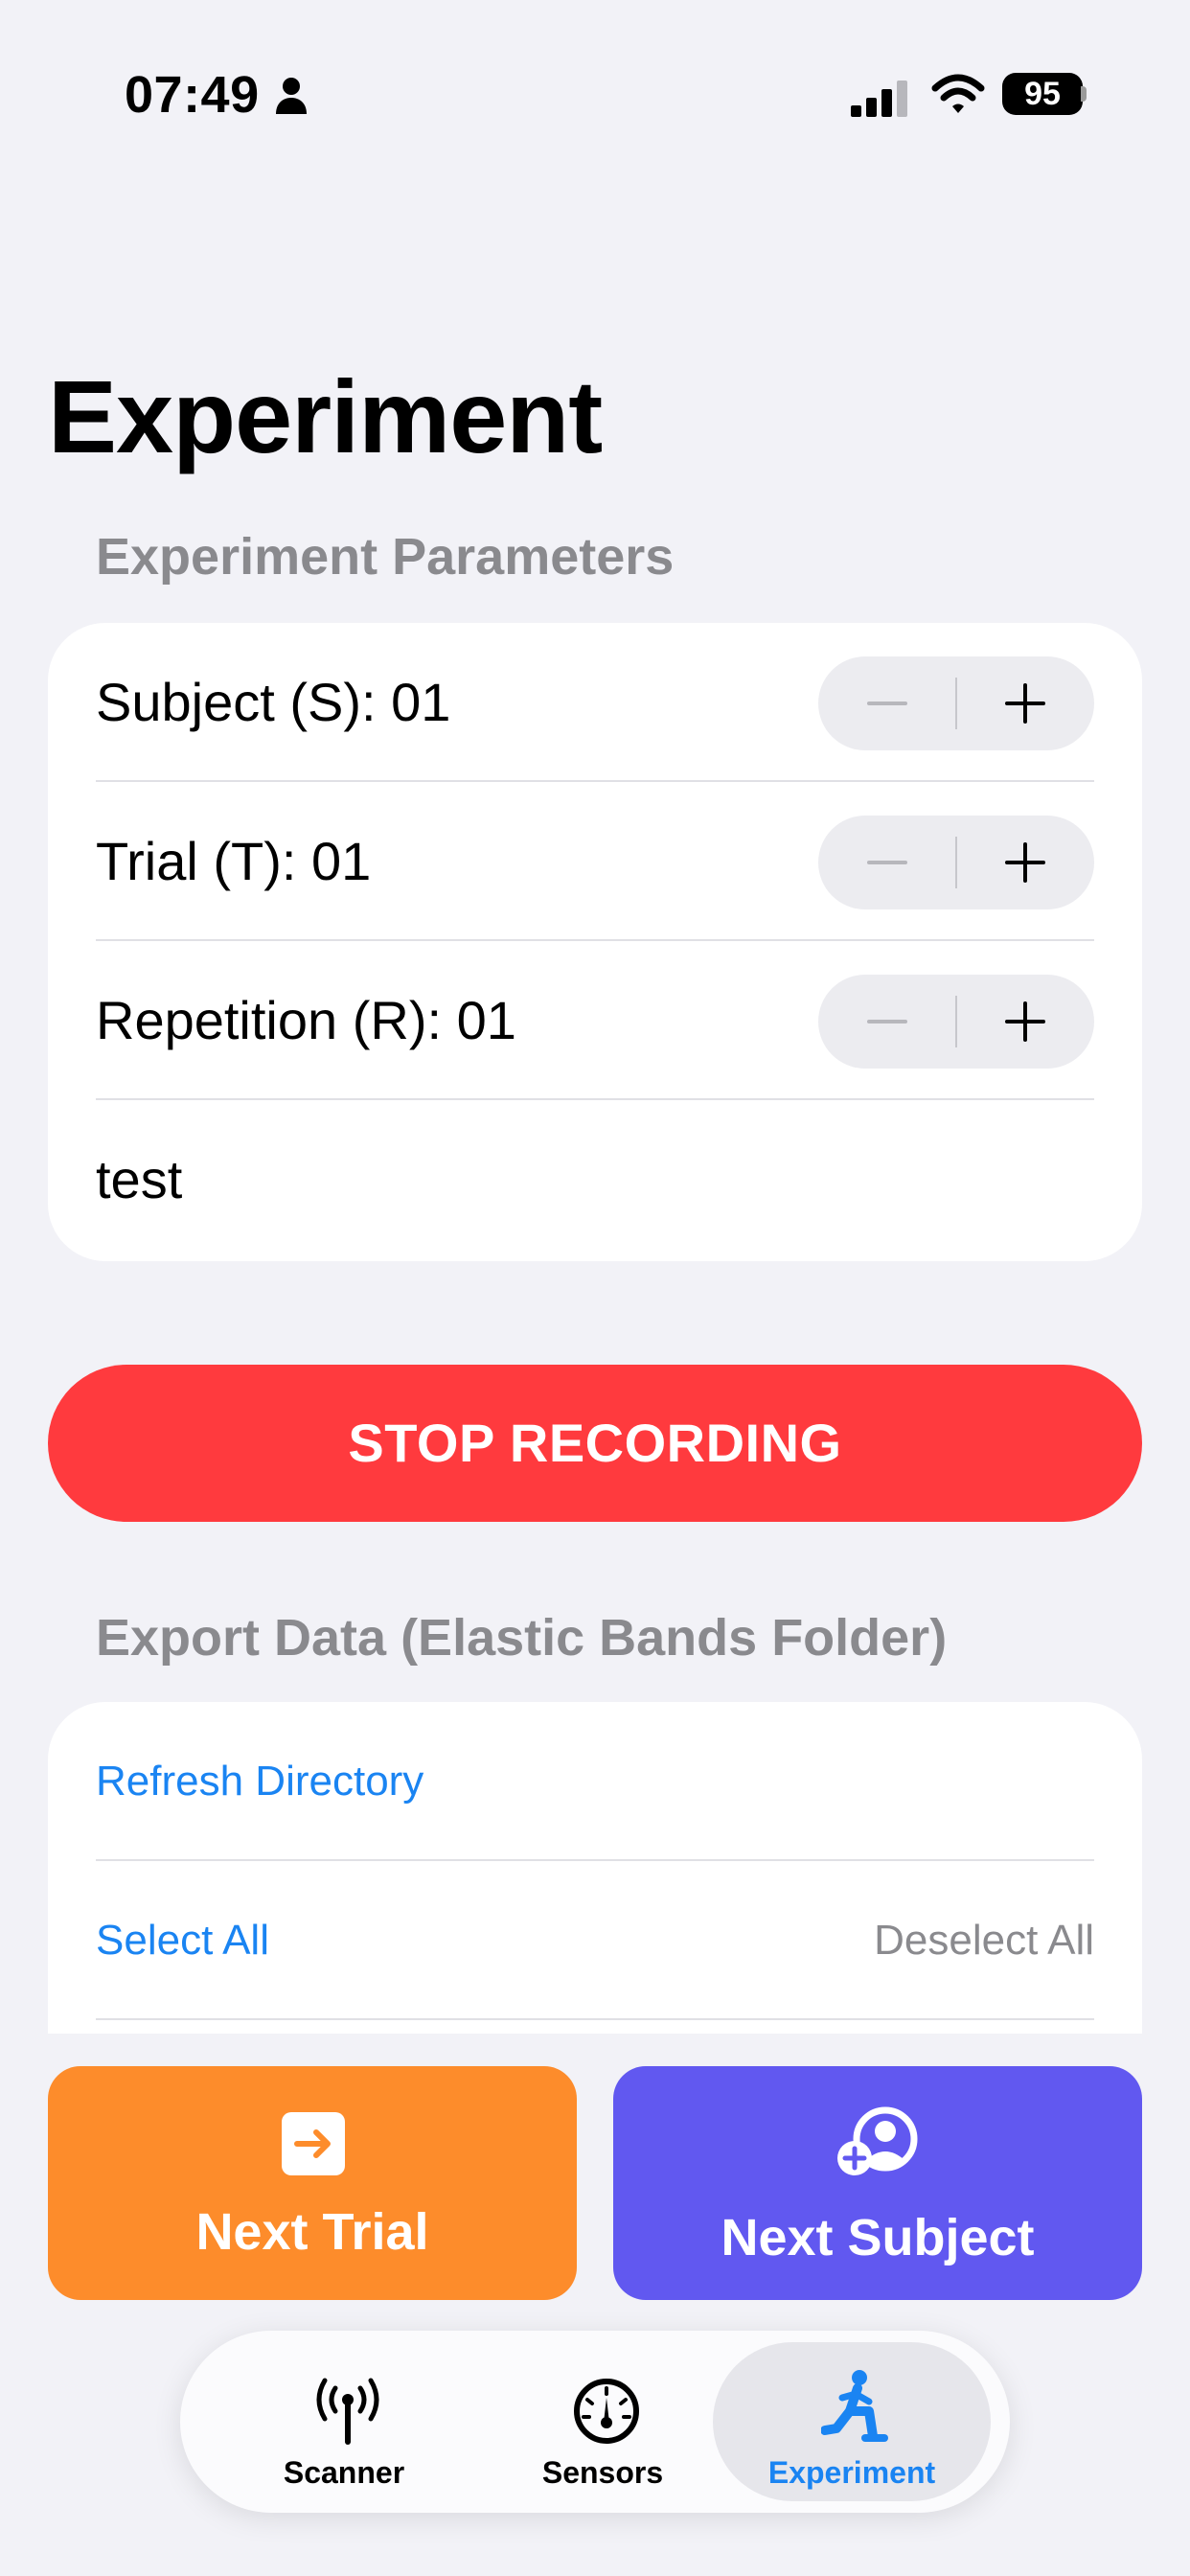  I want to click on trial-decrement-button, so click(887, 862).